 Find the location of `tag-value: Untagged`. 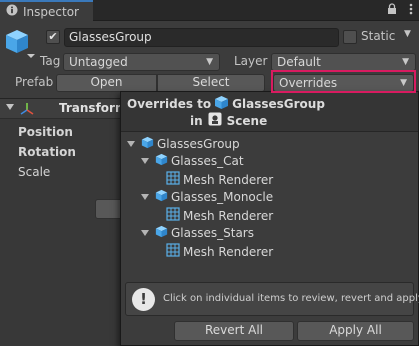

tag-value: Untagged is located at coordinates (98, 62).